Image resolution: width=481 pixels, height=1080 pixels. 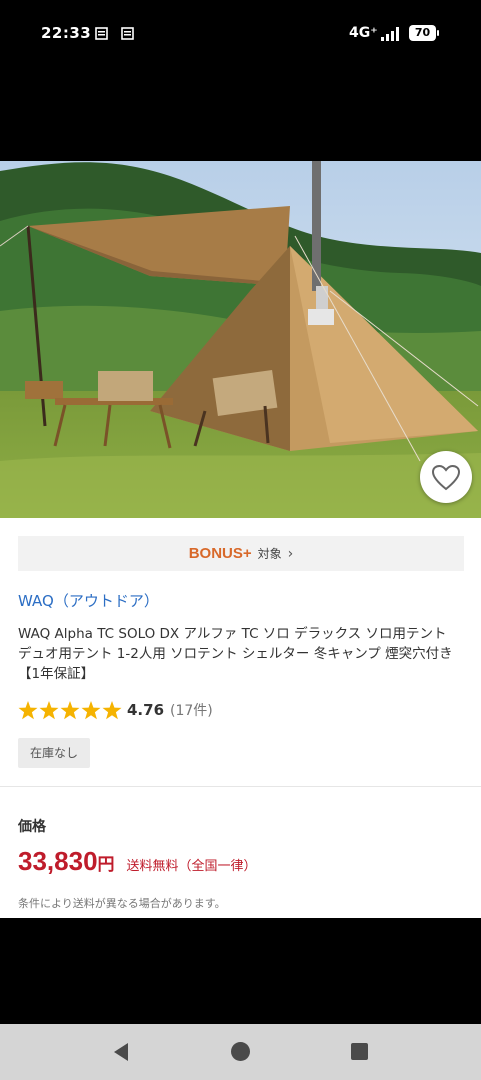 I want to click on shipping-info: 送料無料（全国一律）, so click(x=191, y=866).